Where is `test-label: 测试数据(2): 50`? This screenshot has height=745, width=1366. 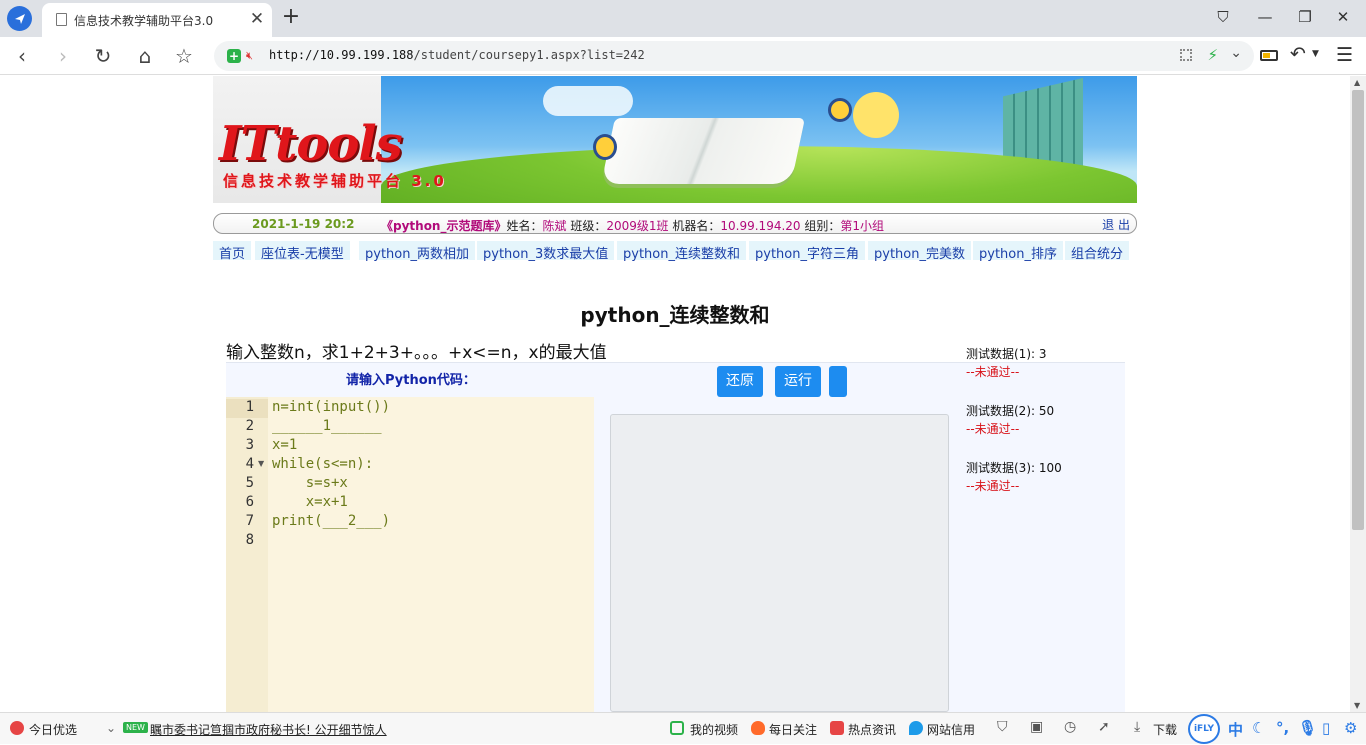 test-label: 测试数据(2): 50 is located at coordinates (1010, 411).